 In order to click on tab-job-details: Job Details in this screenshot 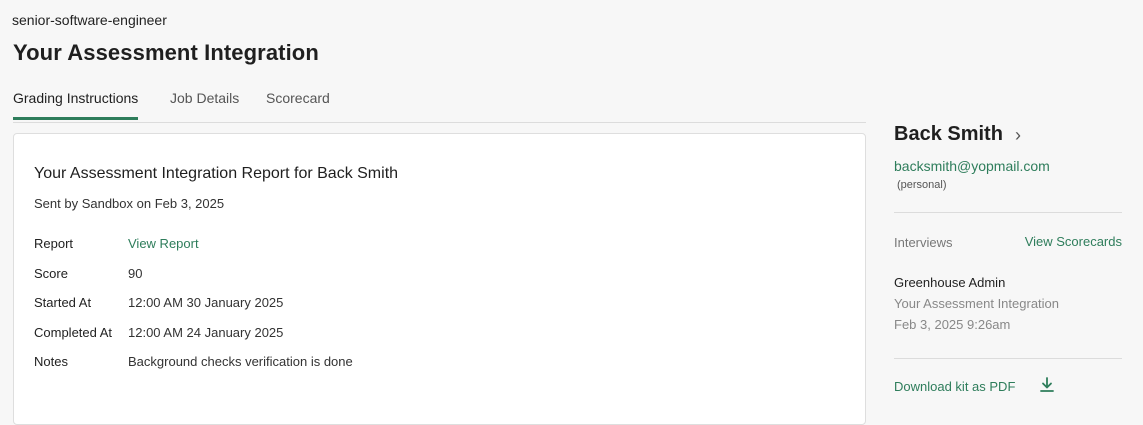, I will do `click(204, 103)`.